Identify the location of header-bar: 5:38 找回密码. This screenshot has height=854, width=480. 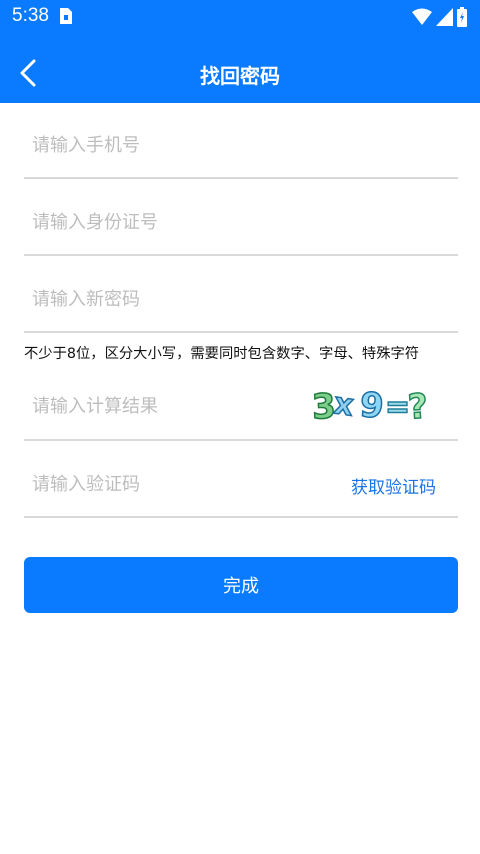
(240, 51).